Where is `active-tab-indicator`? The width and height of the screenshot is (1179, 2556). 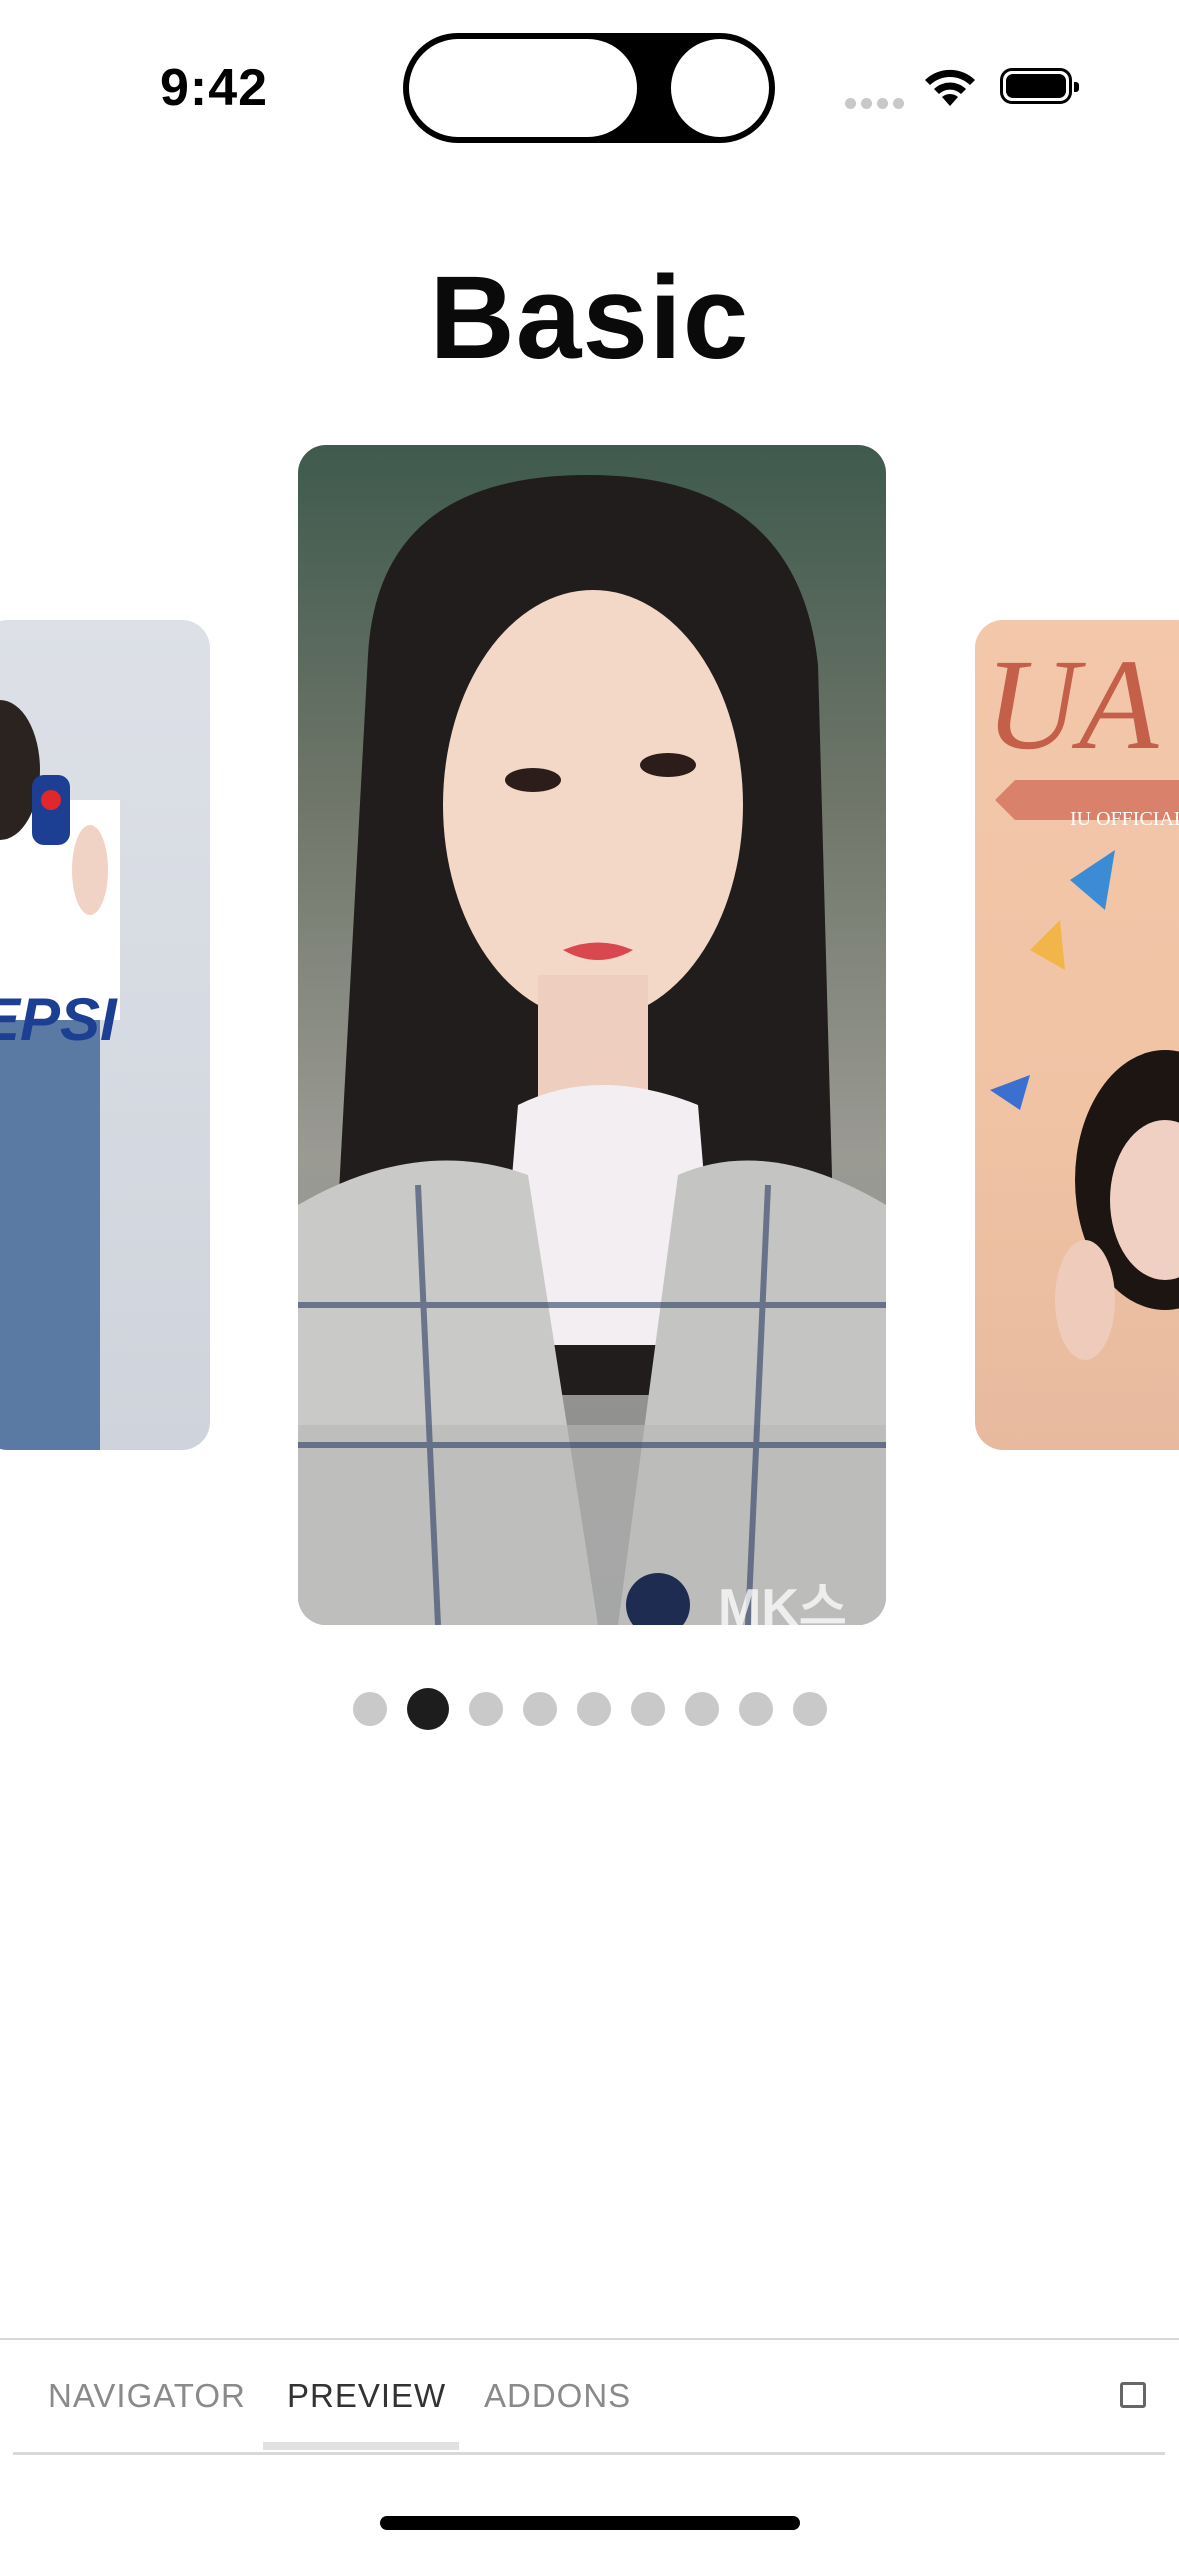
active-tab-indicator is located at coordinates (361, 2446).